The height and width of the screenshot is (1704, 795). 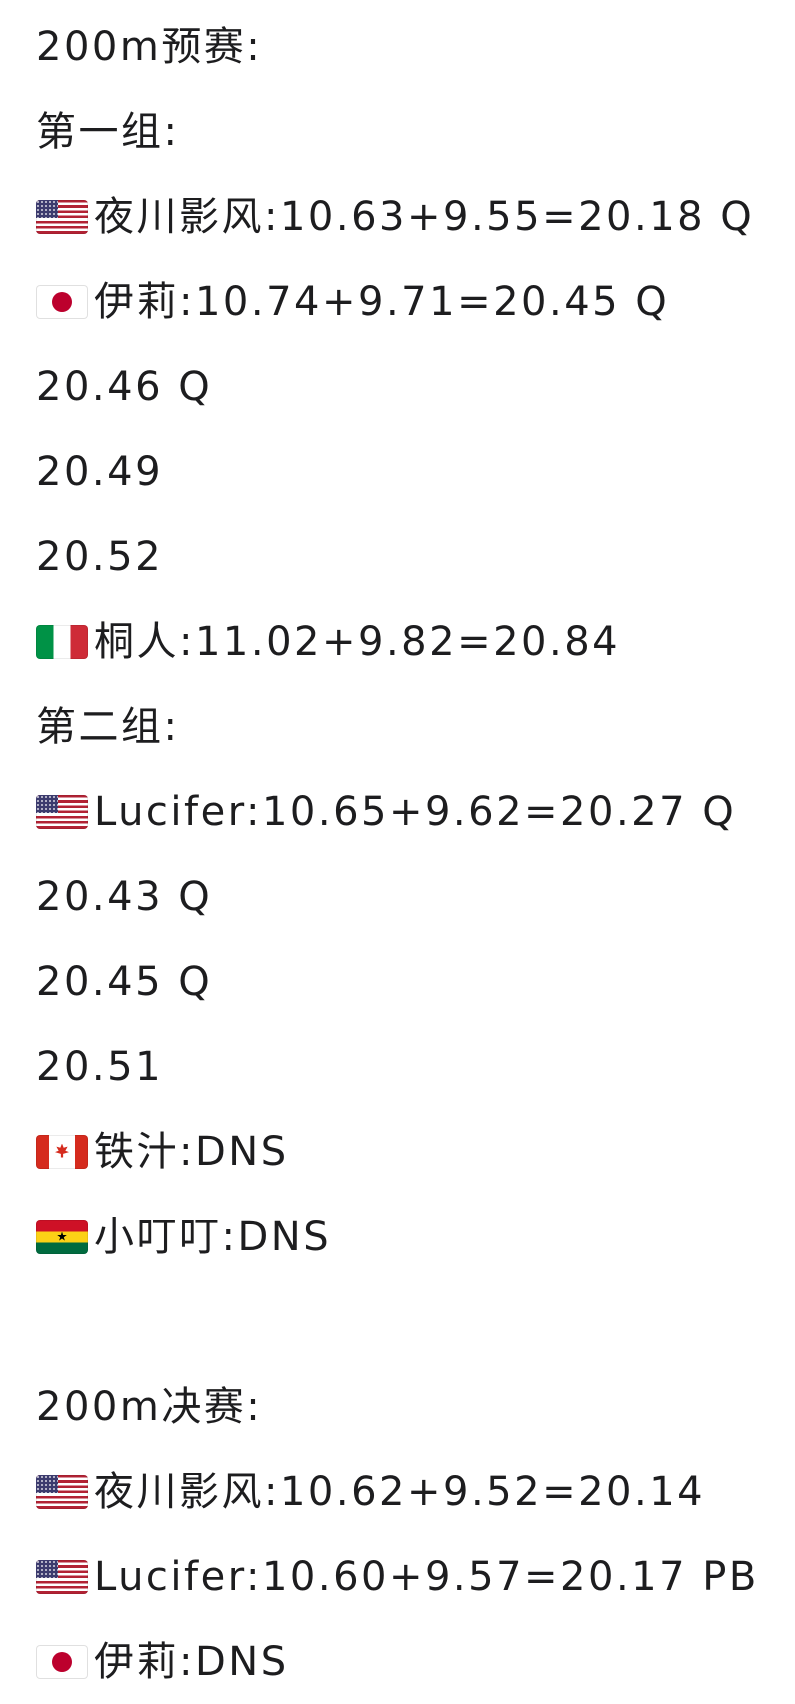 What do you see at coordinates (415, 1661) in the screenshot?
I see `result-line: 伊莉:DNS` at bounding box center [415, 1661].